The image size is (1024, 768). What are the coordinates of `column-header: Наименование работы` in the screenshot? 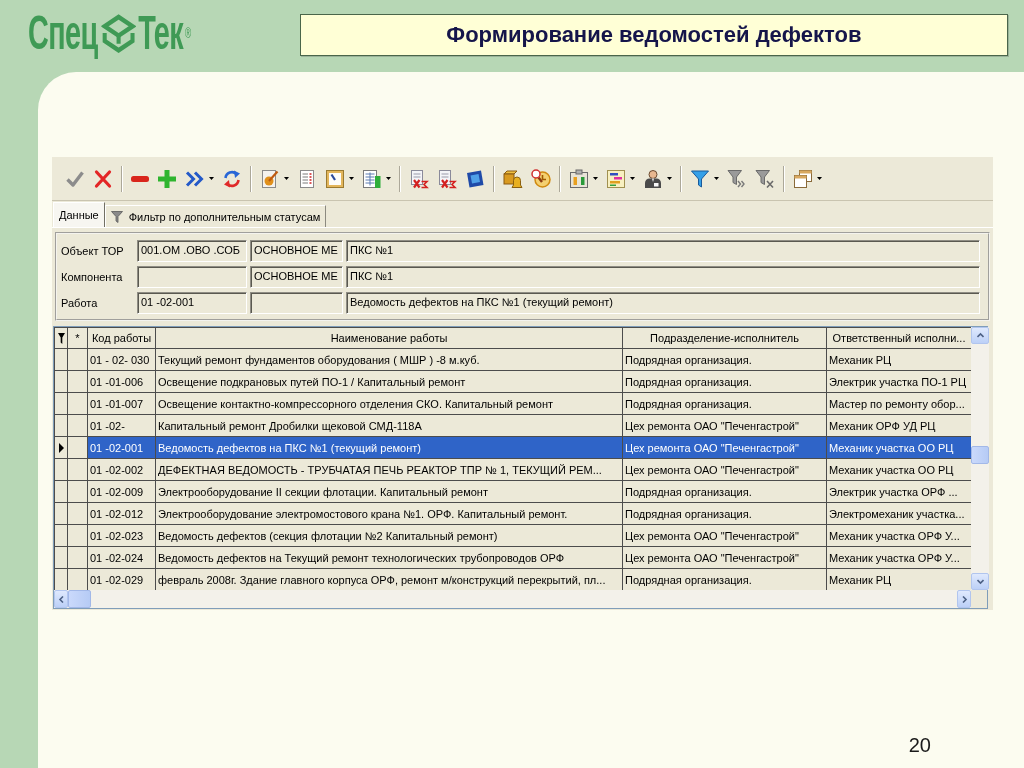 It's located at (389, 338).